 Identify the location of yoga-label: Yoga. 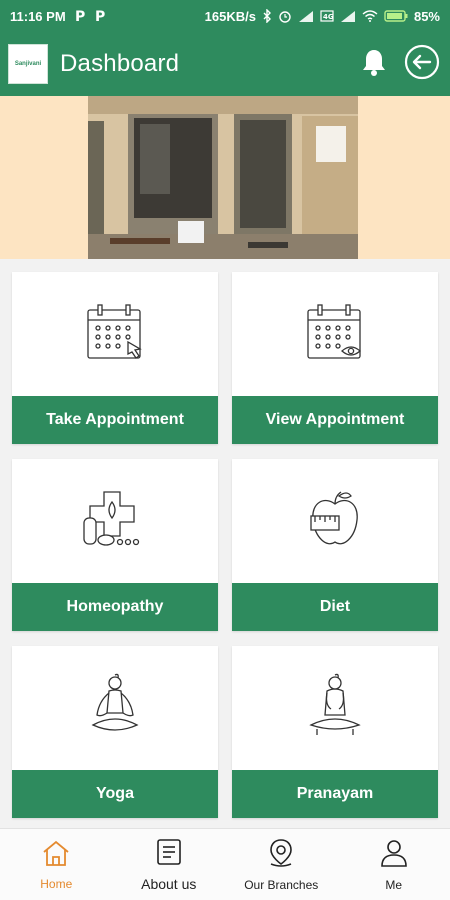
(115, 794).